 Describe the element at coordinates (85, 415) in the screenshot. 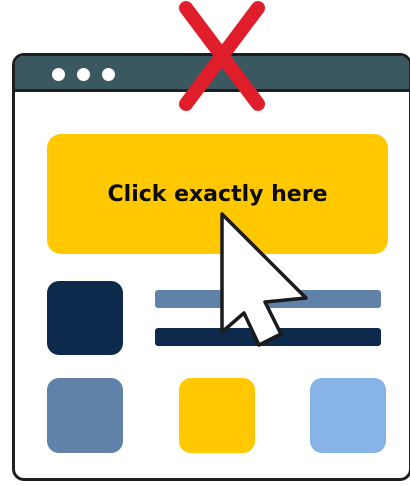

I see `steel-tile` at that location.